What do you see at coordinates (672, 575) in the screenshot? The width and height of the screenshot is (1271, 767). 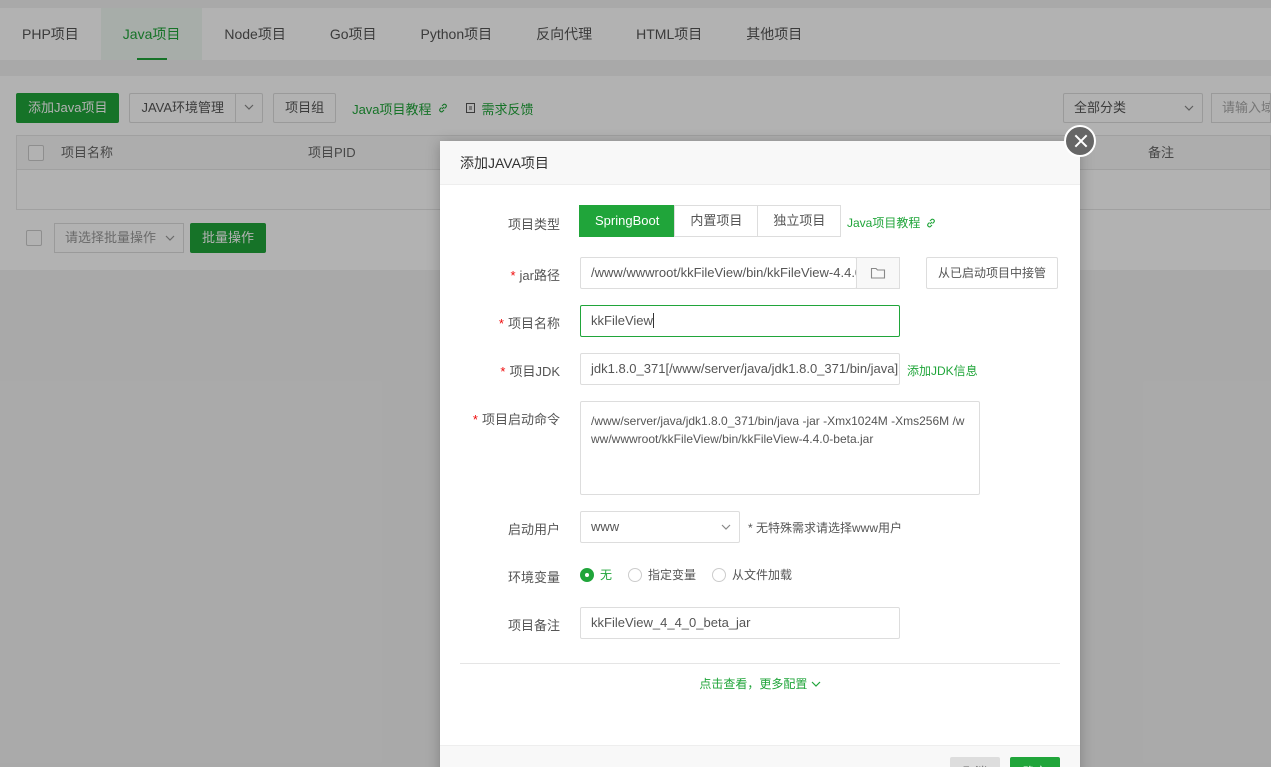 I see `env-option-specify-label: 指定变量` at bounding box center [672, 575].